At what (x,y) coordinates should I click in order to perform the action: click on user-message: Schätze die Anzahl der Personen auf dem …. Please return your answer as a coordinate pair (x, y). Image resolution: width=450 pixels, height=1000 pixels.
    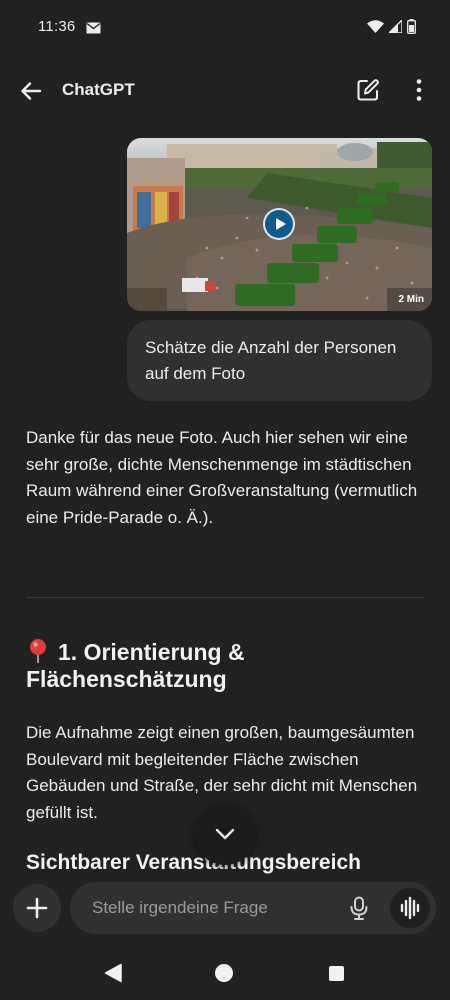
    Looking at the image, I should click on (279, 360).